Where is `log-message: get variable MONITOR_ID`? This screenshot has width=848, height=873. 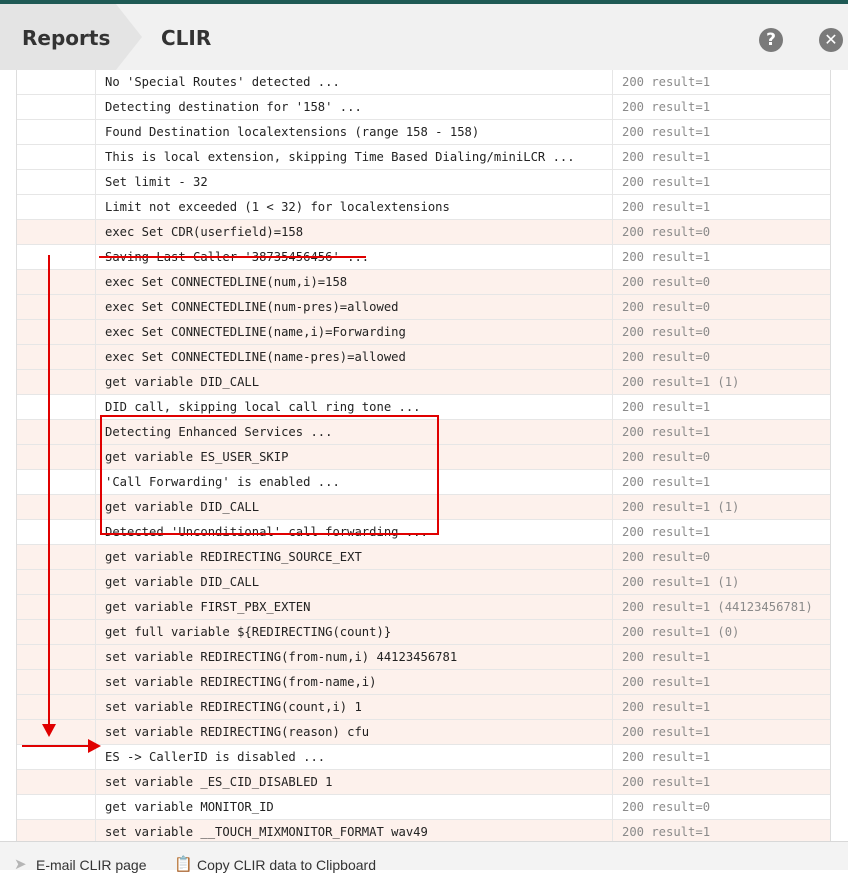
log-message: get variable MONITOR_ID is located at coordinates (189, 807).